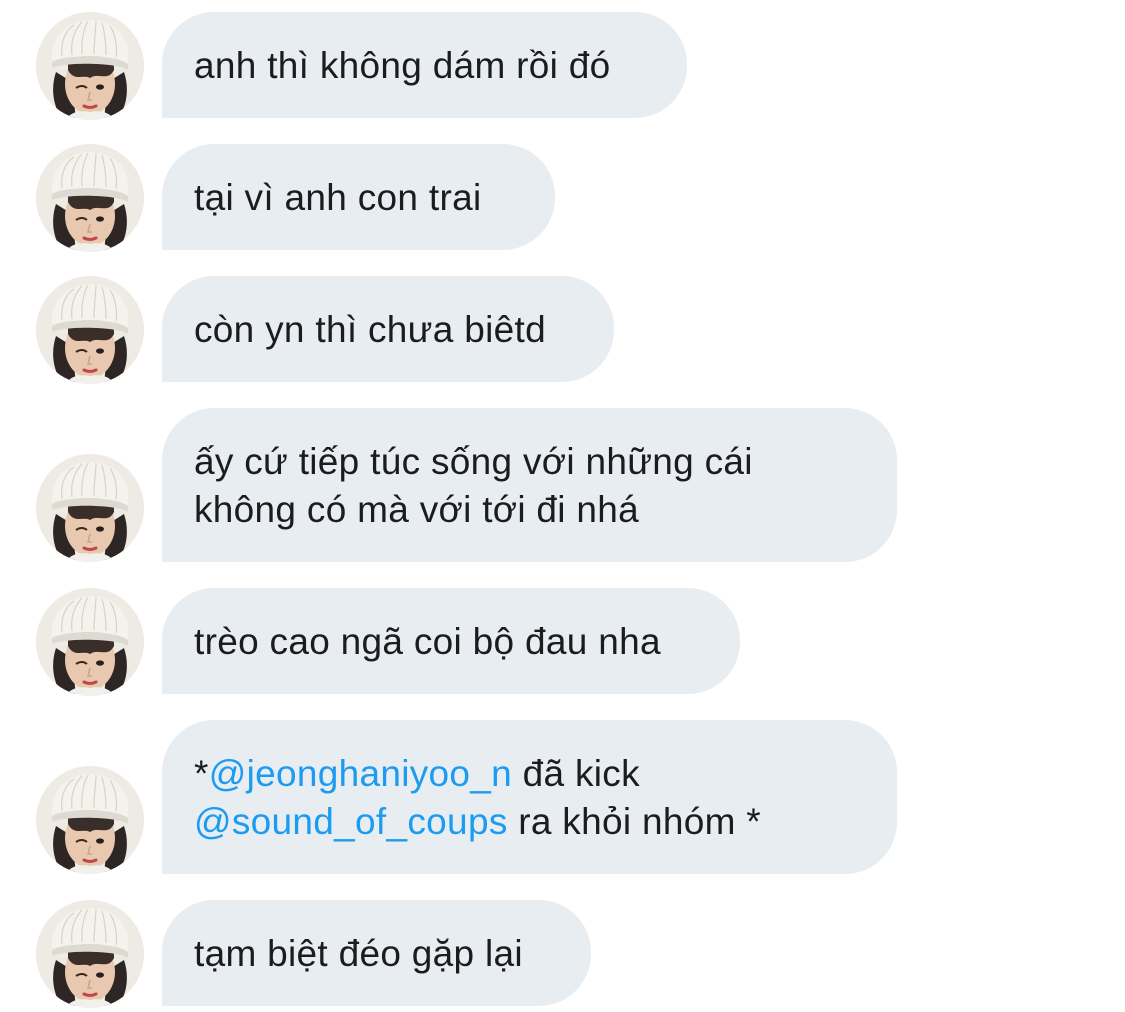 This screenshot has height=1012, width=1125. Describe the element at coordinates (360, 773) in the screenshot. I see `mention-link-jeonghaniyoo_n: @jeonghaniyoo_n` at that location.